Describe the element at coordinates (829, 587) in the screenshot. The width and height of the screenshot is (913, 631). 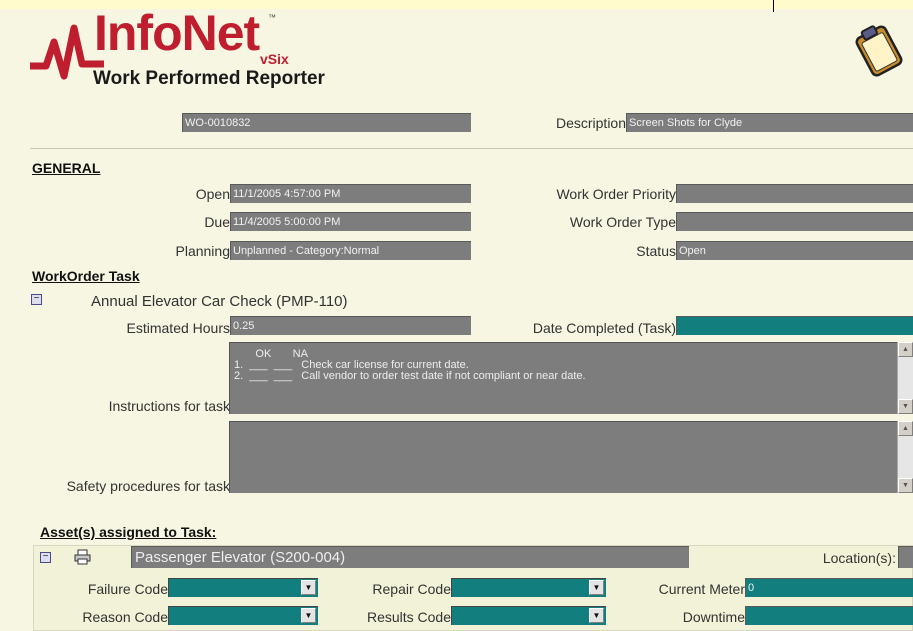
I see `current-meter-field: 0` at that location.